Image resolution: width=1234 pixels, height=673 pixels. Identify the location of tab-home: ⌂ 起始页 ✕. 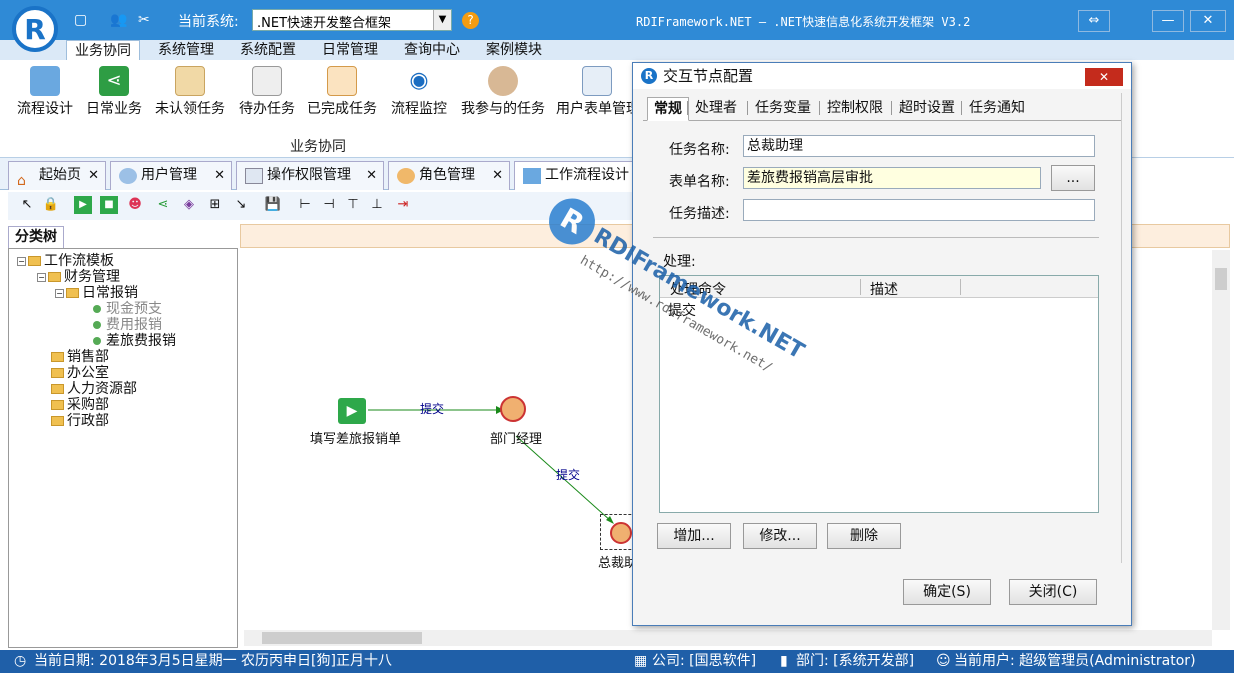
(57, 175).